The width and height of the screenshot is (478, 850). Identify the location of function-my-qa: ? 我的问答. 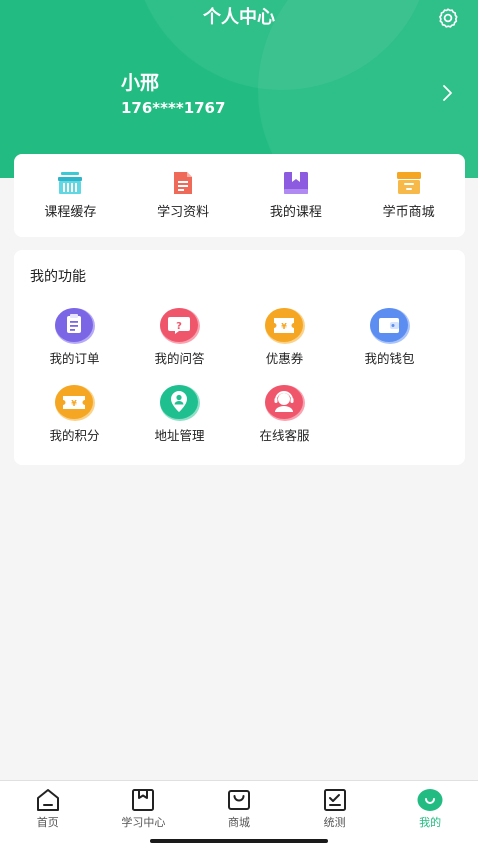
(179, 336).